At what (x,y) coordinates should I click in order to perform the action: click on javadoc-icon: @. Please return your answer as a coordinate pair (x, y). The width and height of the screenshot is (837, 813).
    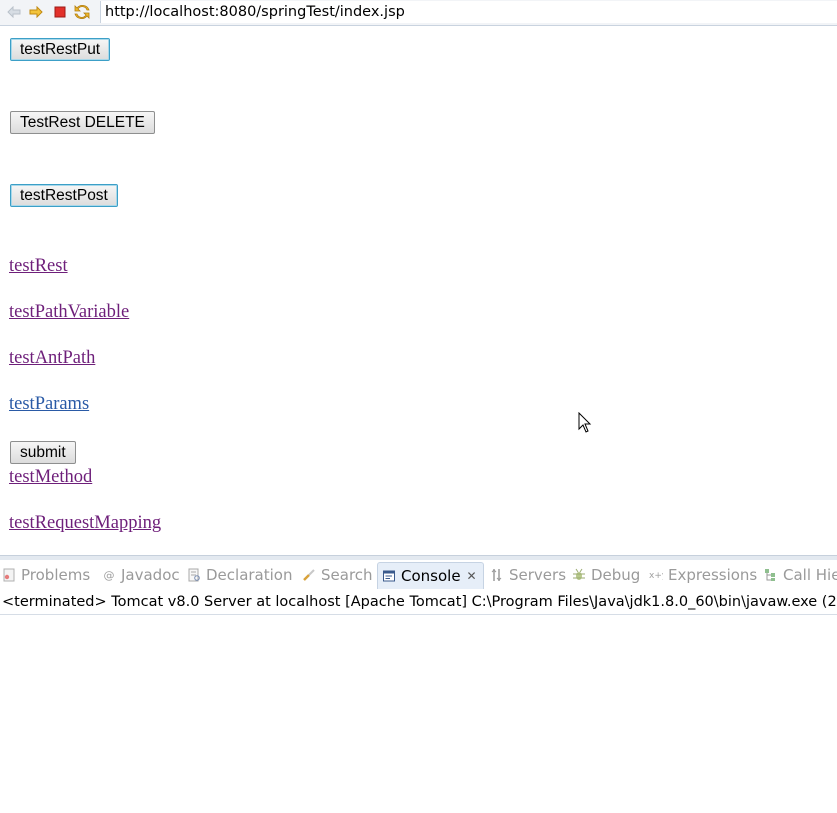
    Looking at the image, I should click on (109, 575).